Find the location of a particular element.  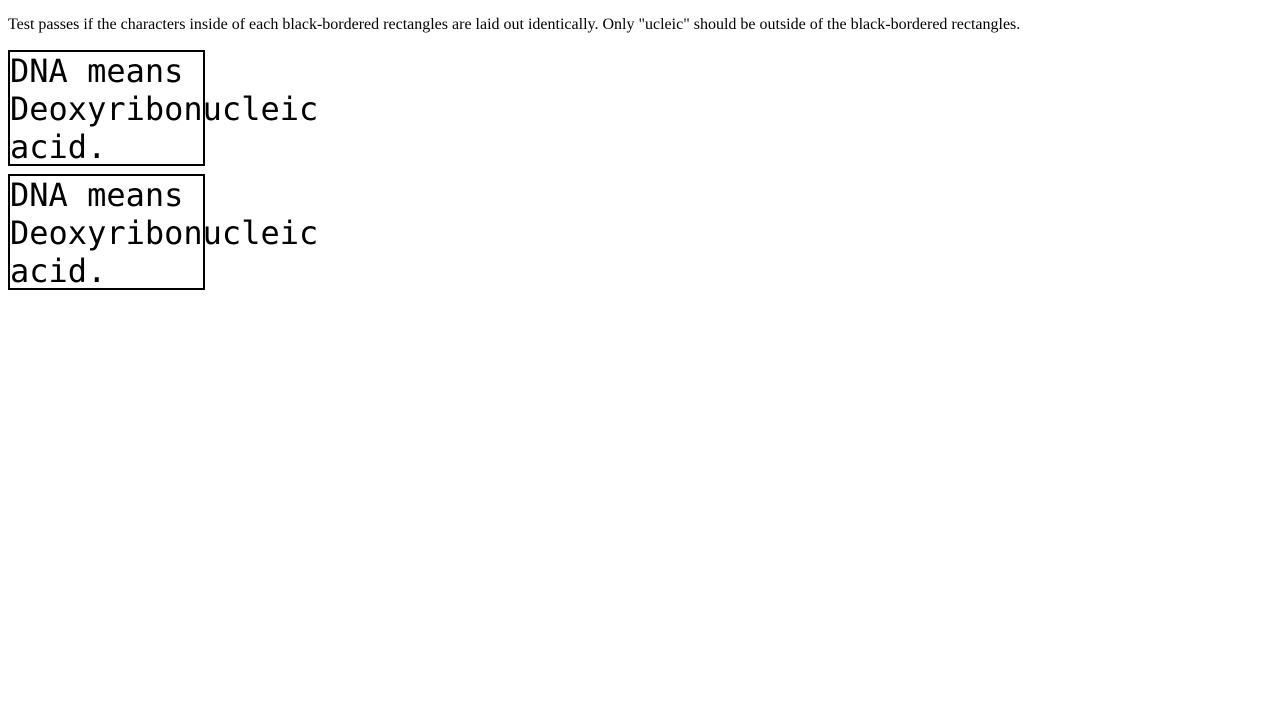

test-line-2: Deoxyribonucleic is located at coordinates (164, 109).